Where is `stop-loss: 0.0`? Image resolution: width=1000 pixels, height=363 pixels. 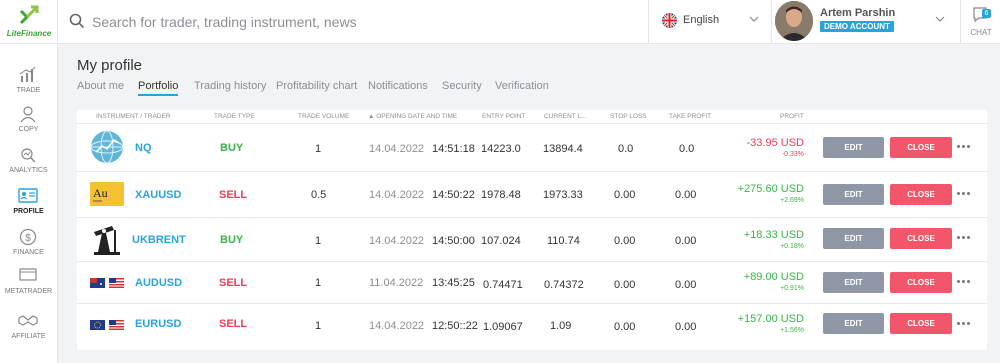 stop-loss: 0.0 is located at coordinates (626, 149).